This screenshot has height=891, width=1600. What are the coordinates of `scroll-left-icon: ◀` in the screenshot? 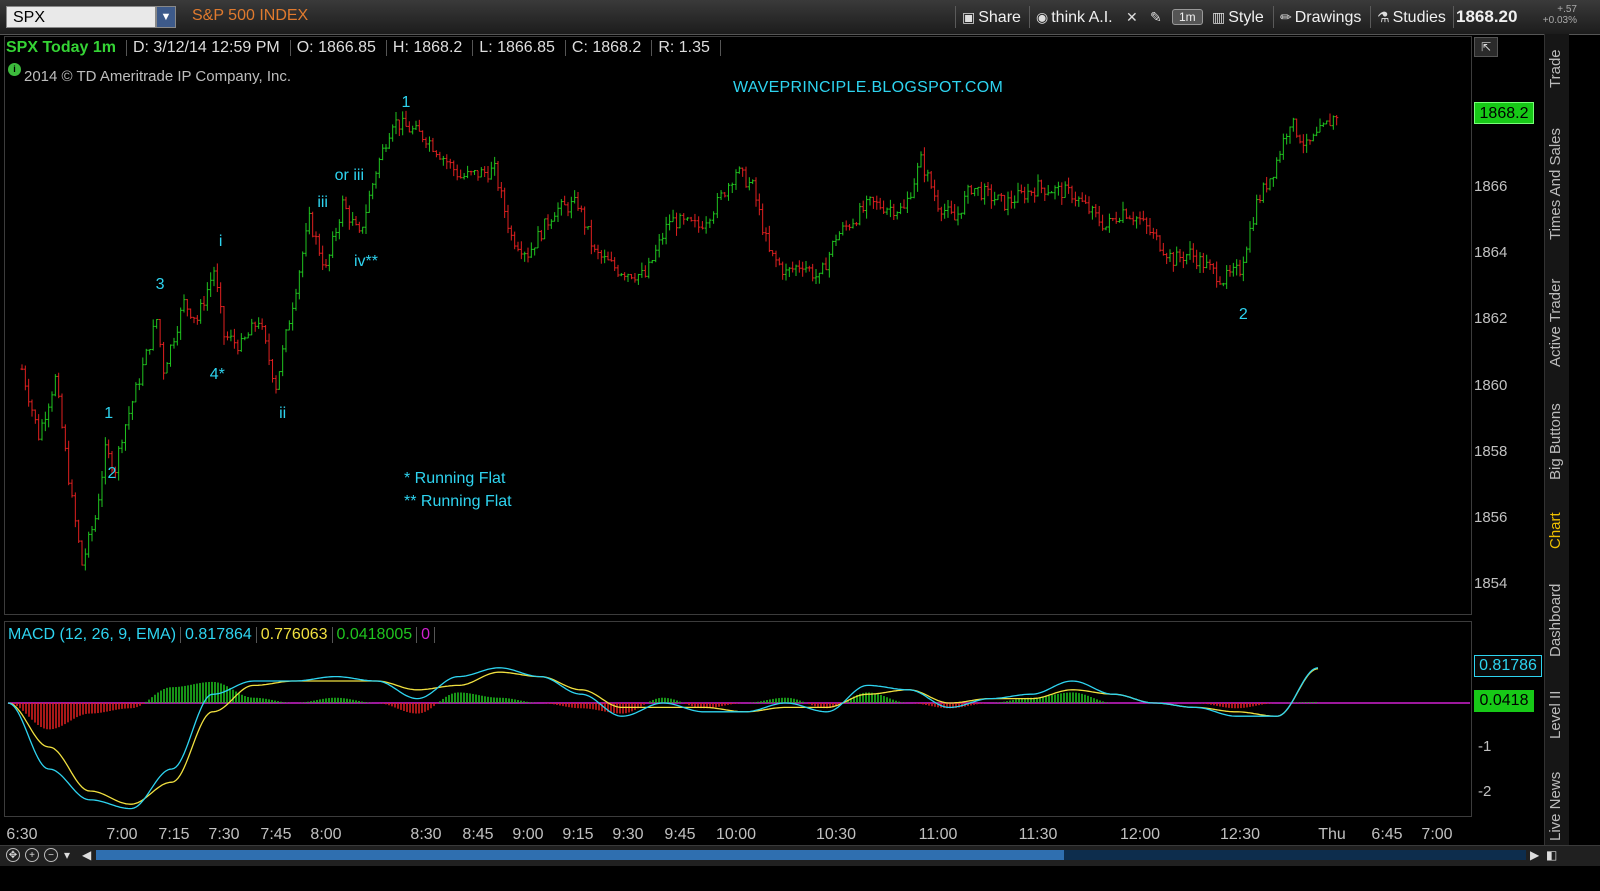 It's located at (86, 855).